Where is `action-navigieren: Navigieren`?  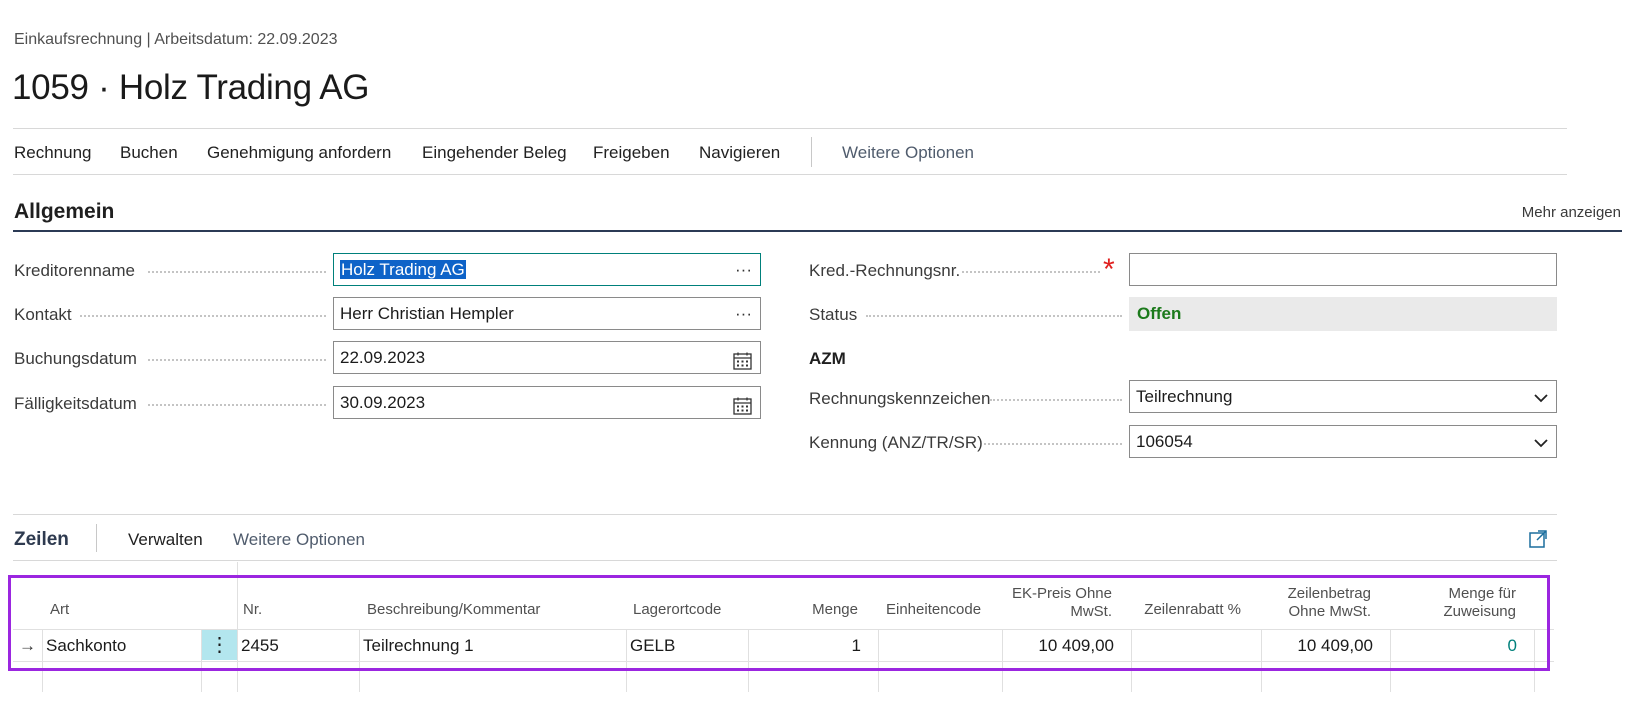 action-navigieren: Navigieren is located at coordinates (739, 153).